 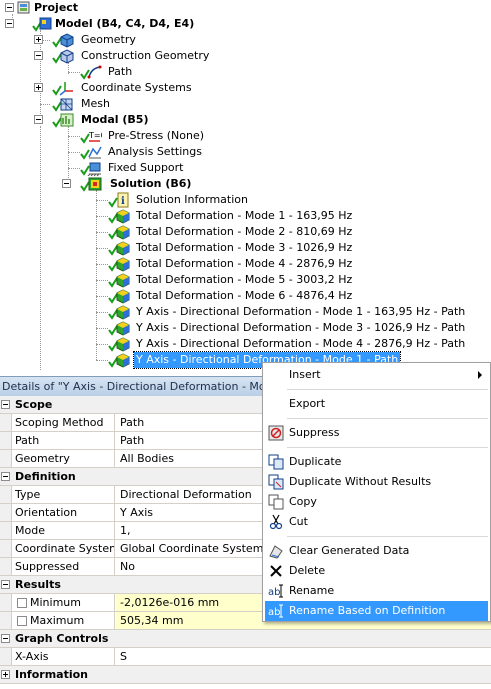 What do you see at coordinates (119, 200) in the screenshot?
I see `solution-information-icon: i` at bounding box center [119, 200].